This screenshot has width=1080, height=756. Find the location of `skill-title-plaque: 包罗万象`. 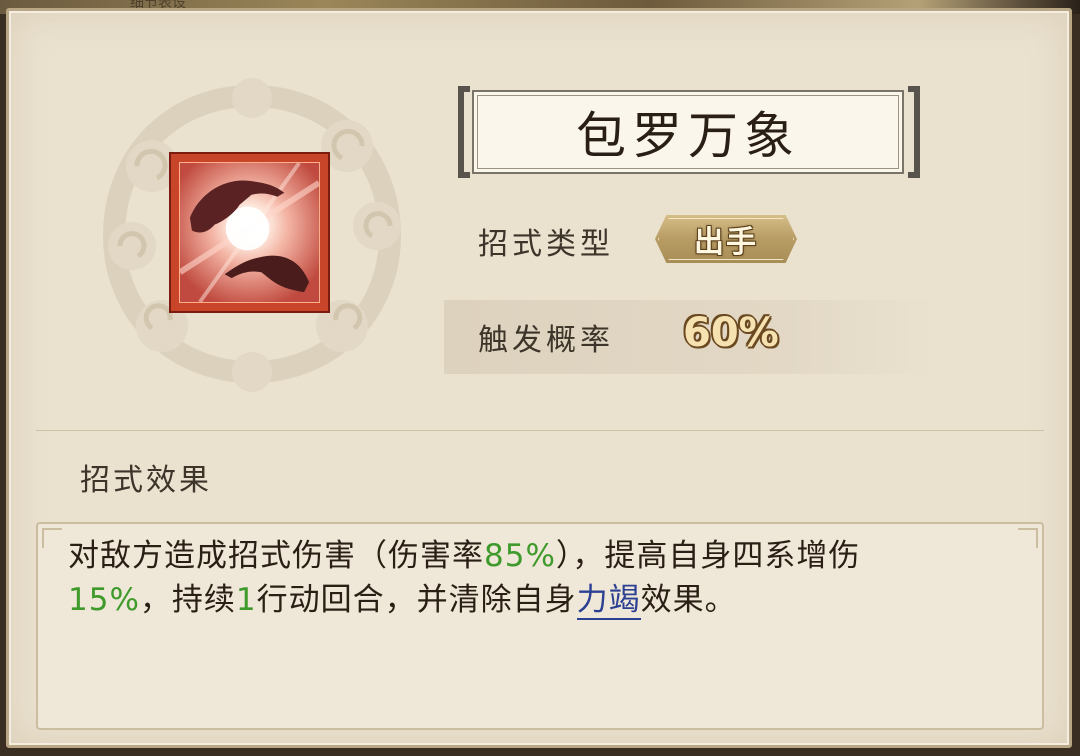

skill-title-plaque: 包罗万象 is located at coordinates (689, 132).